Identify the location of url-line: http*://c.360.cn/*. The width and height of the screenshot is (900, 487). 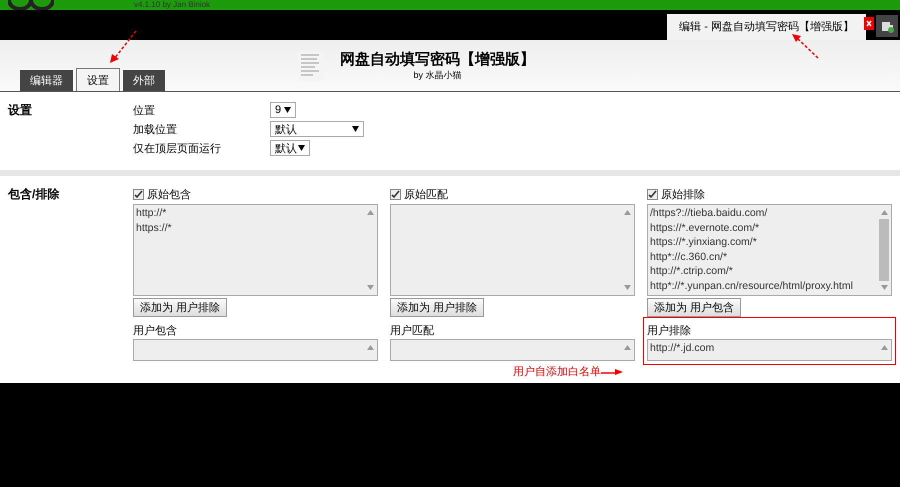
(689, 257).